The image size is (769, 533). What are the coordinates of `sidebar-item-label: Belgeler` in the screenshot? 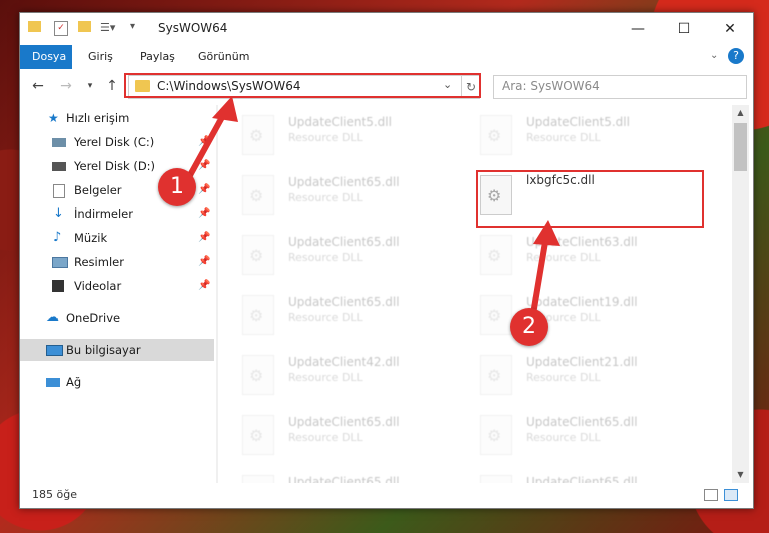 It's located at (98, 190).